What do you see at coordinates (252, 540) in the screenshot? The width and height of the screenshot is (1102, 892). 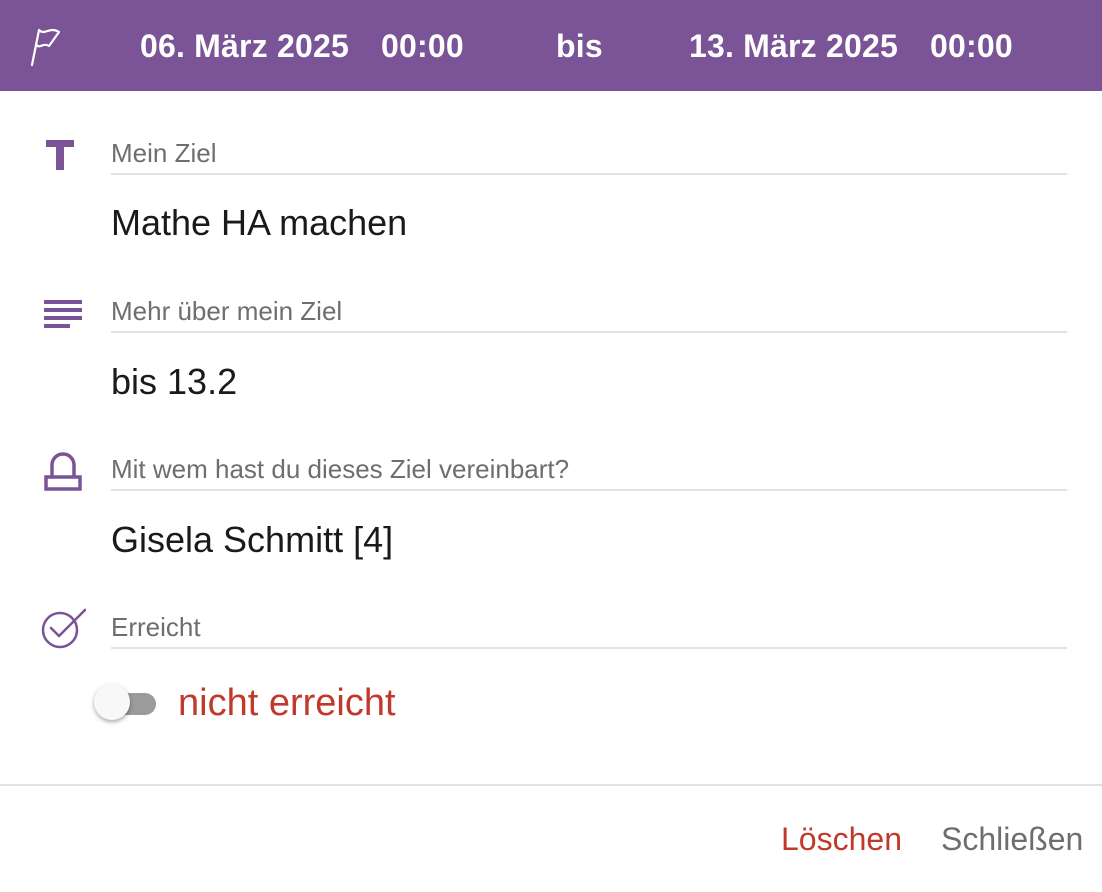 I see `agreed-with-value: Gisela Schmitt [4]` at bounding box center [252, 540].